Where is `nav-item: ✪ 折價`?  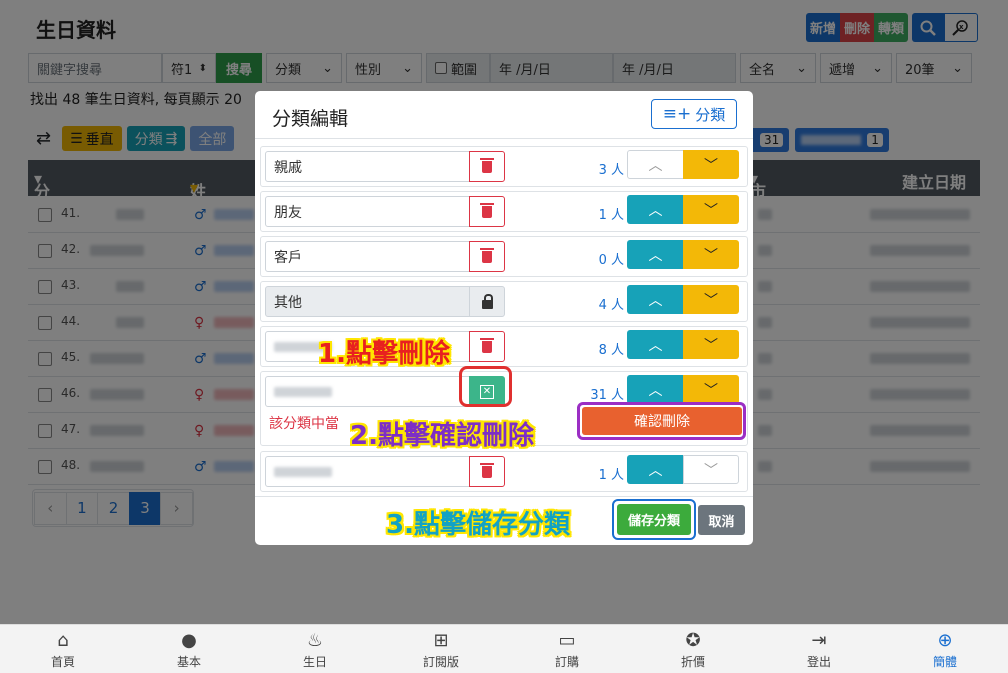
nav-item: ✪ 折價 is located at coordinates (693, 649).